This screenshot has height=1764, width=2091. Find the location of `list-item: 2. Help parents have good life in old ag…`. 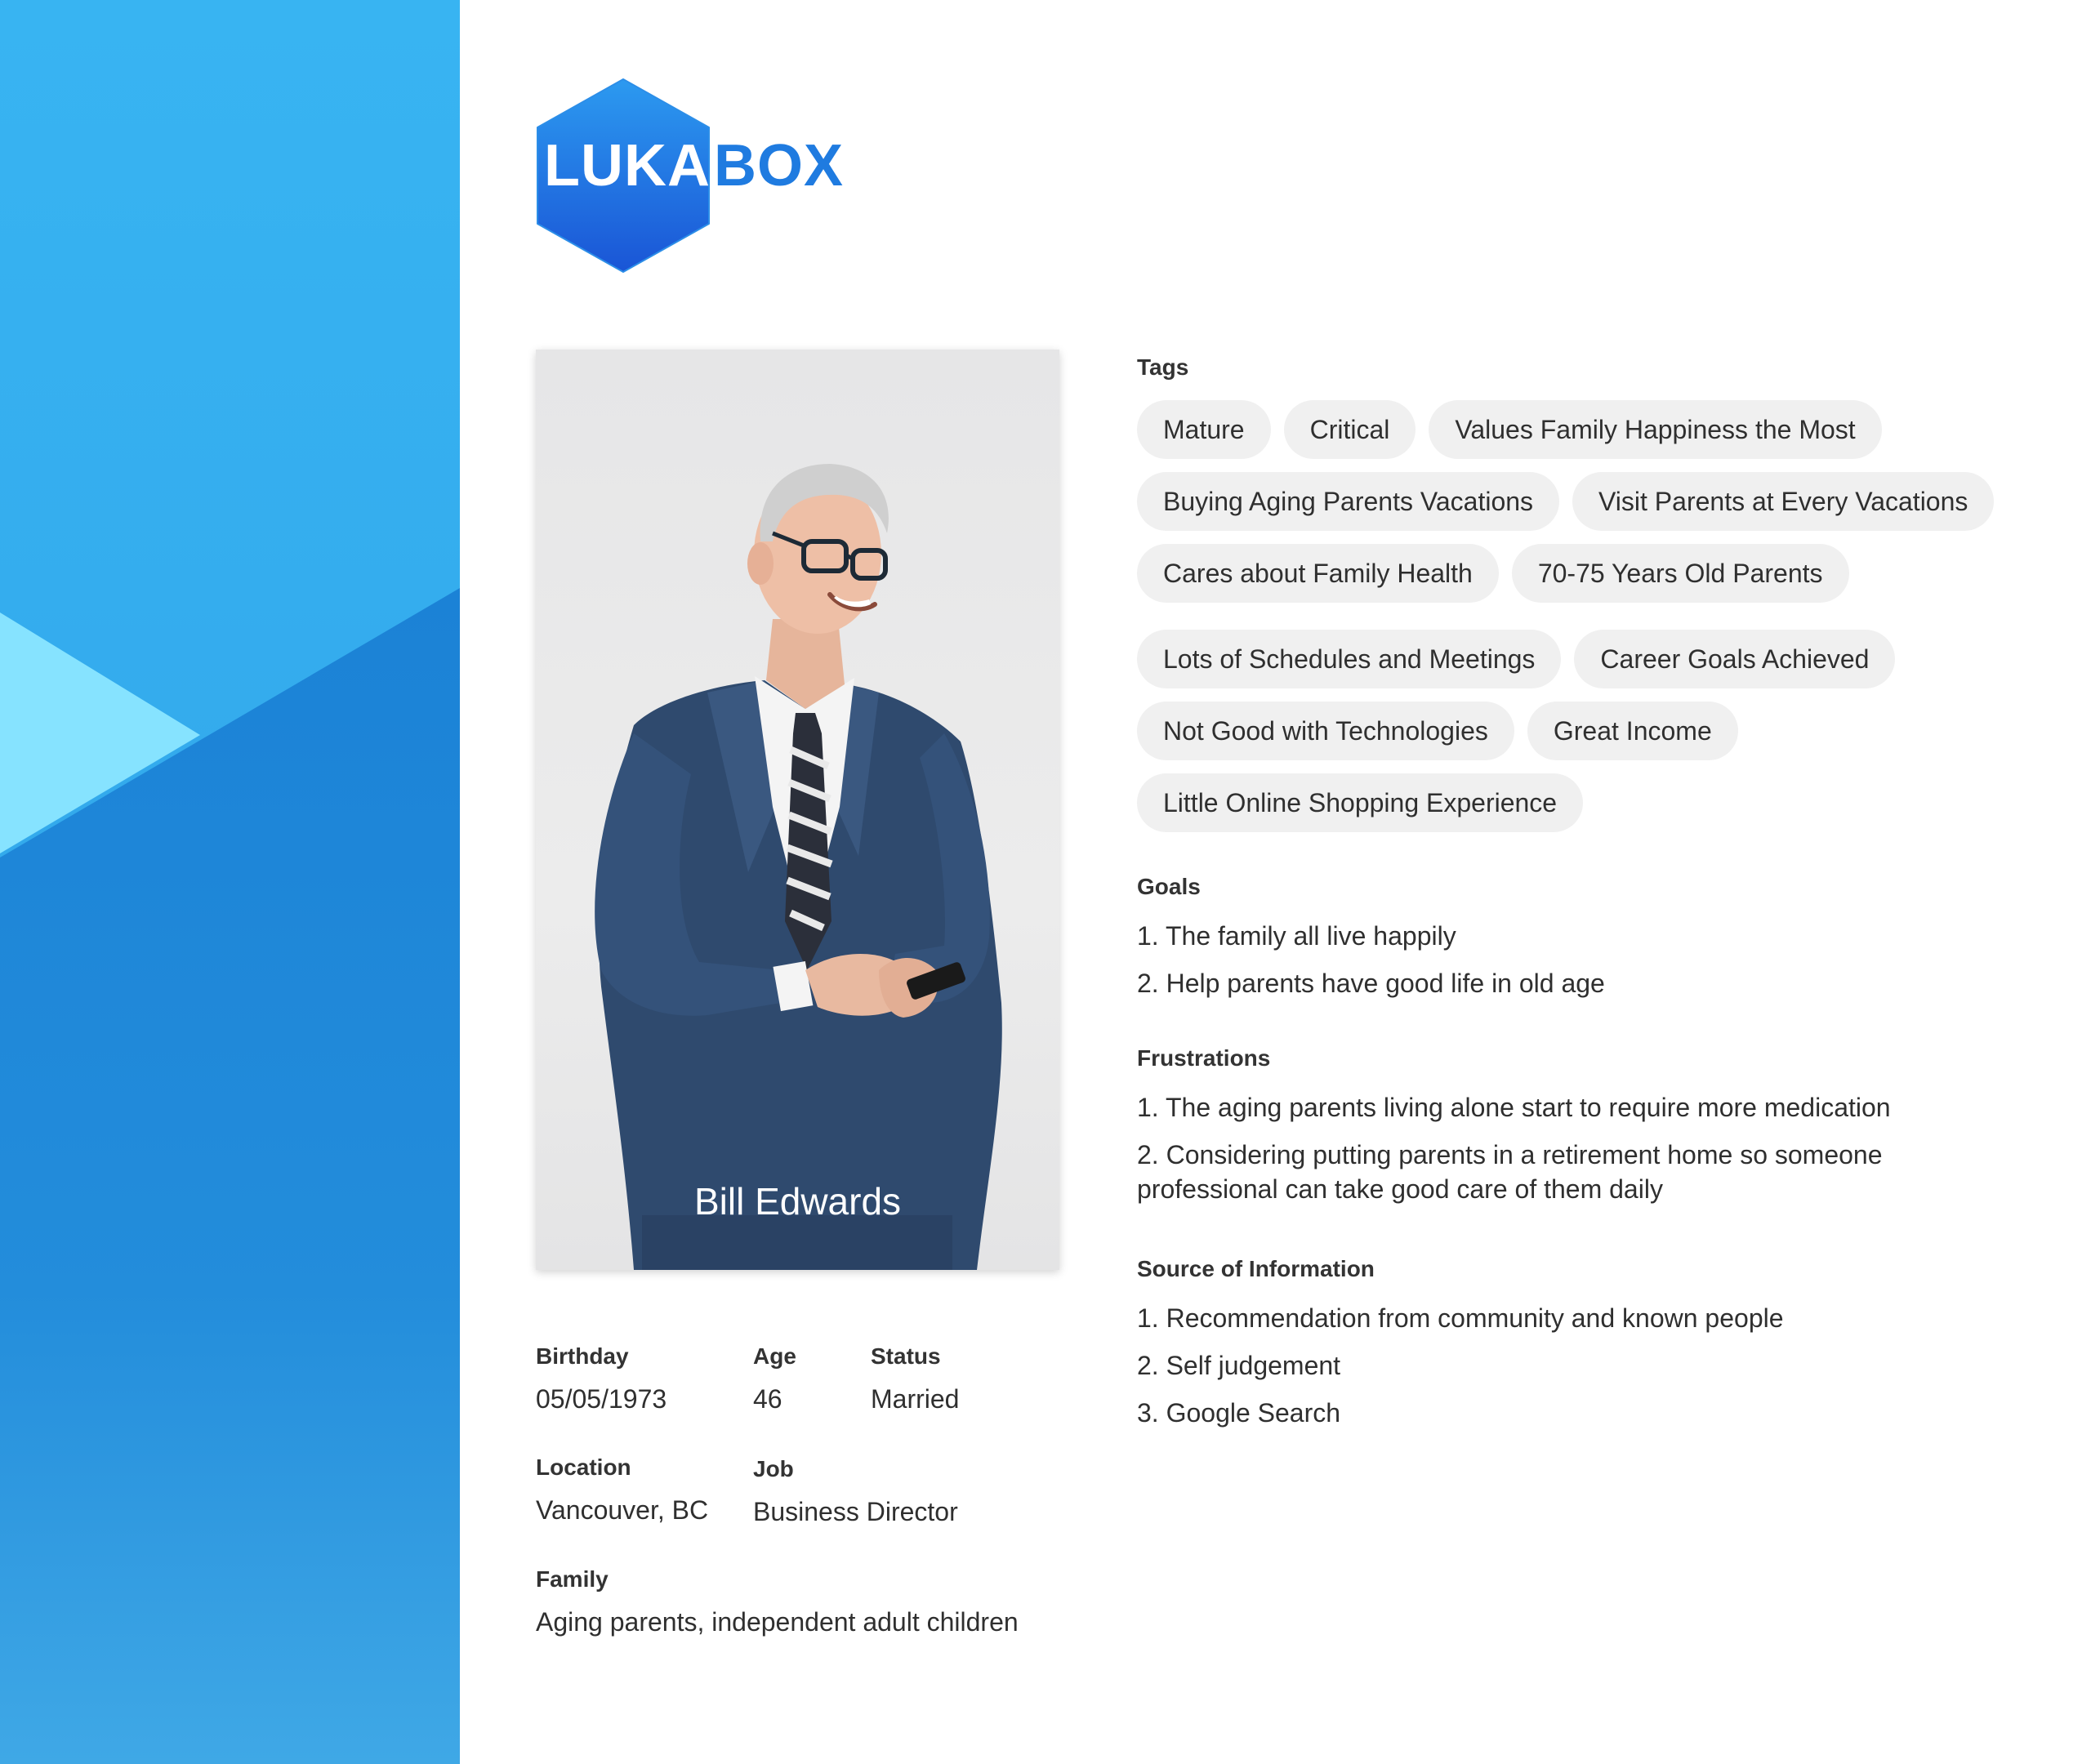

list-item: 2. Help parents have good life in old ag… is located at coordinates (1371, 983).